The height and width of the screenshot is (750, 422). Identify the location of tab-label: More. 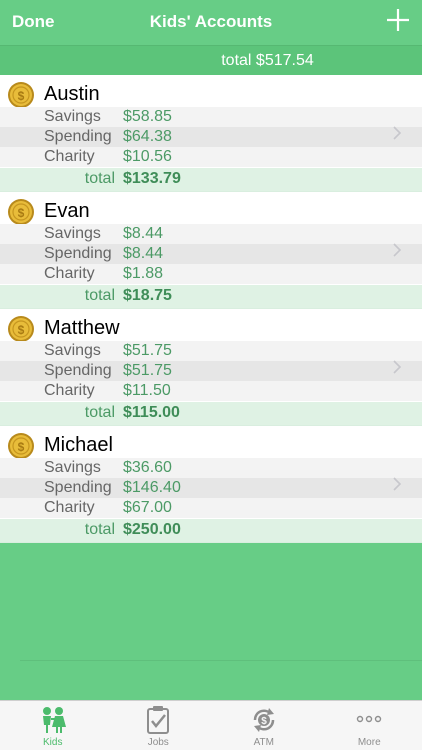
(369, 742).